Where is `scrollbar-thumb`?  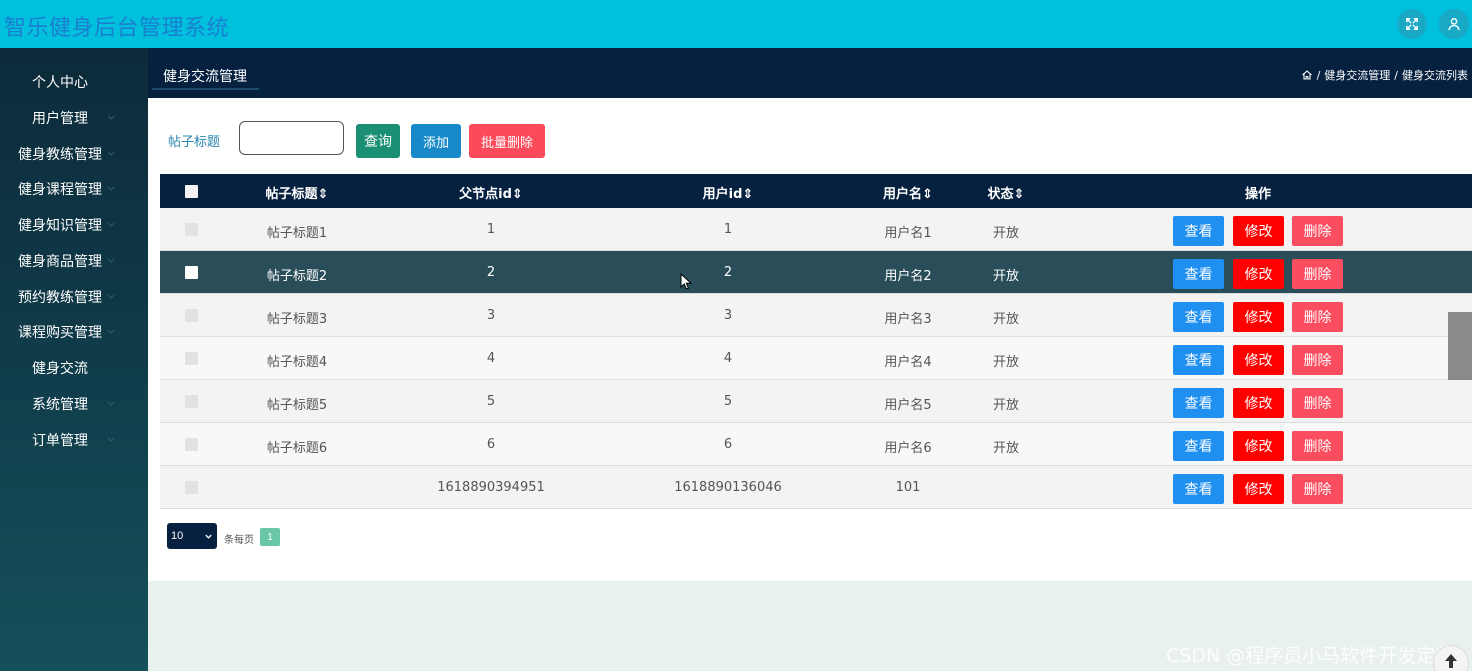
scrollbar-thumb is located at coordinates (1460, 346).